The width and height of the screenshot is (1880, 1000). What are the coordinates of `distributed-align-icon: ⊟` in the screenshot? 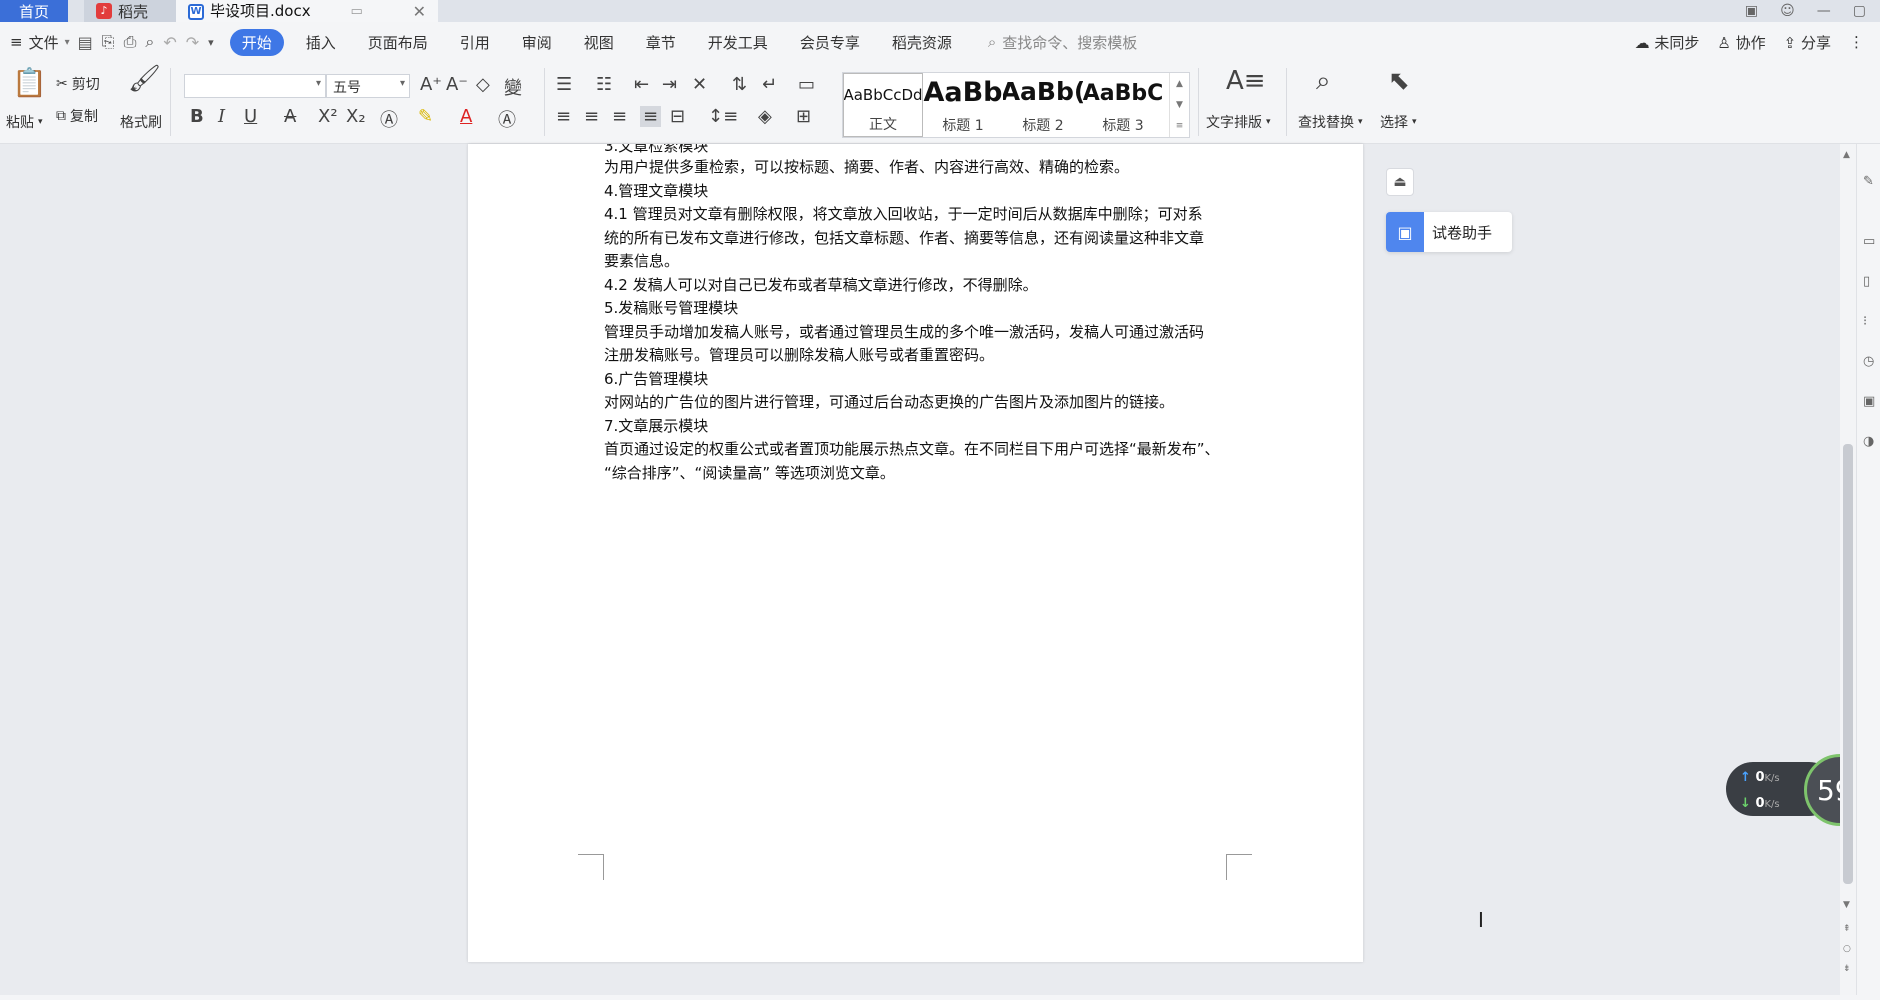 It's located at (677, 116).